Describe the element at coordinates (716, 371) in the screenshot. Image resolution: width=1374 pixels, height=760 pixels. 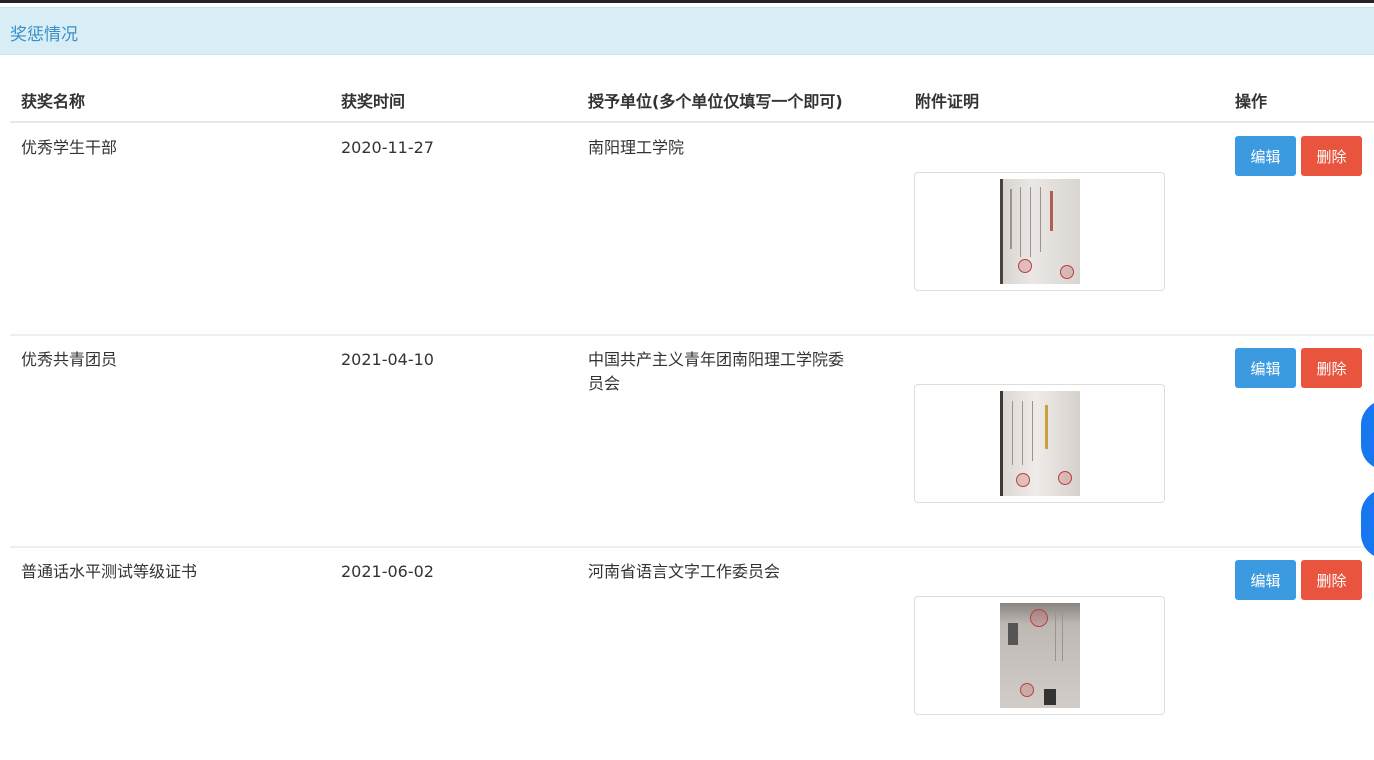
I see `issuing-unit: 中国共产主义青年团南阳理工学院委员会` at that location.